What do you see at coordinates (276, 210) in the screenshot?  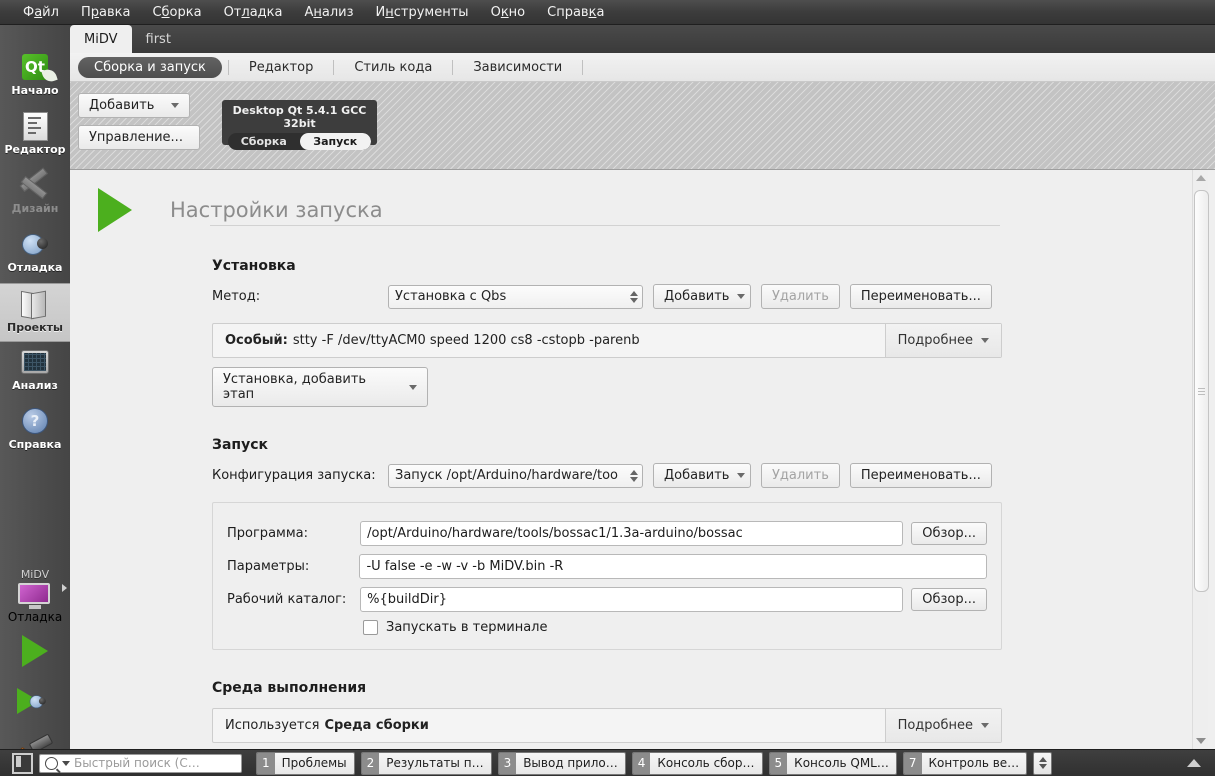 I see `page-title: Настройки запуска` at bounding box center [276, 210].